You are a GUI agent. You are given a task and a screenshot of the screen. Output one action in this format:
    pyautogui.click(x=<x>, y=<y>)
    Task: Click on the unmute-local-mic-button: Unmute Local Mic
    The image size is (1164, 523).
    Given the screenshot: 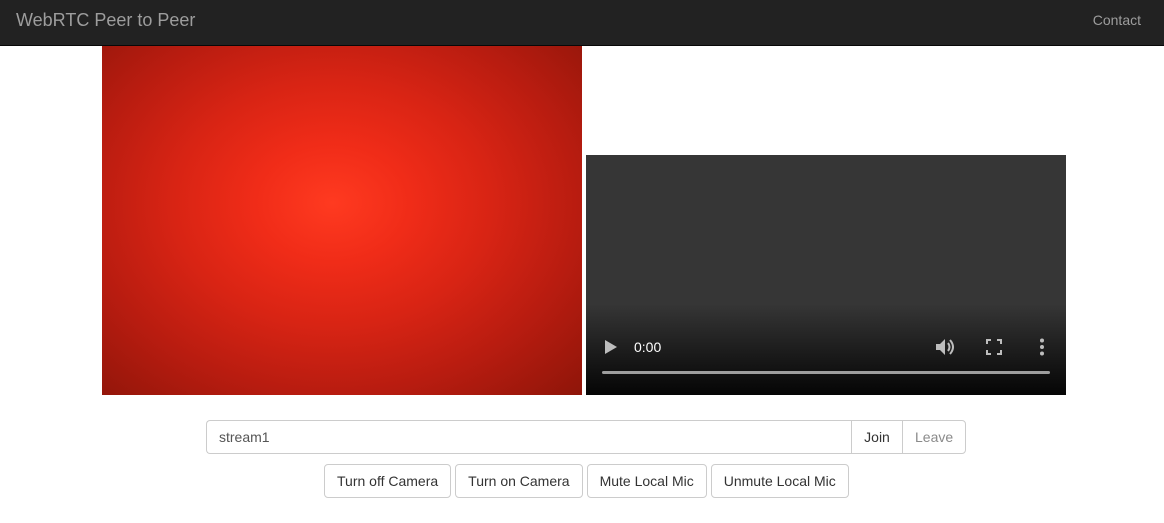 What is the action you would take?
    pyautogui.click(x=779, y=481)
    